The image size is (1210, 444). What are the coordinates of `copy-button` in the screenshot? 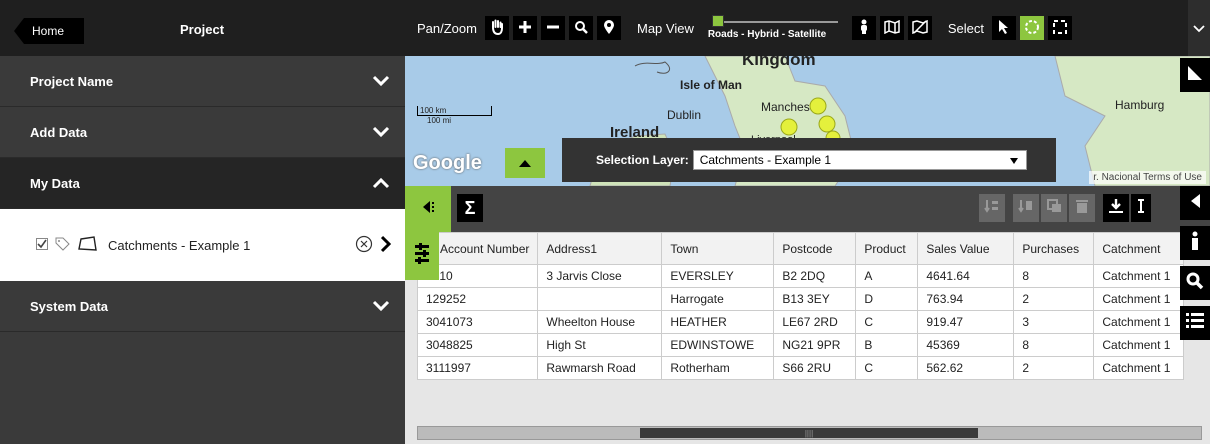 It's located at (1054, 208).